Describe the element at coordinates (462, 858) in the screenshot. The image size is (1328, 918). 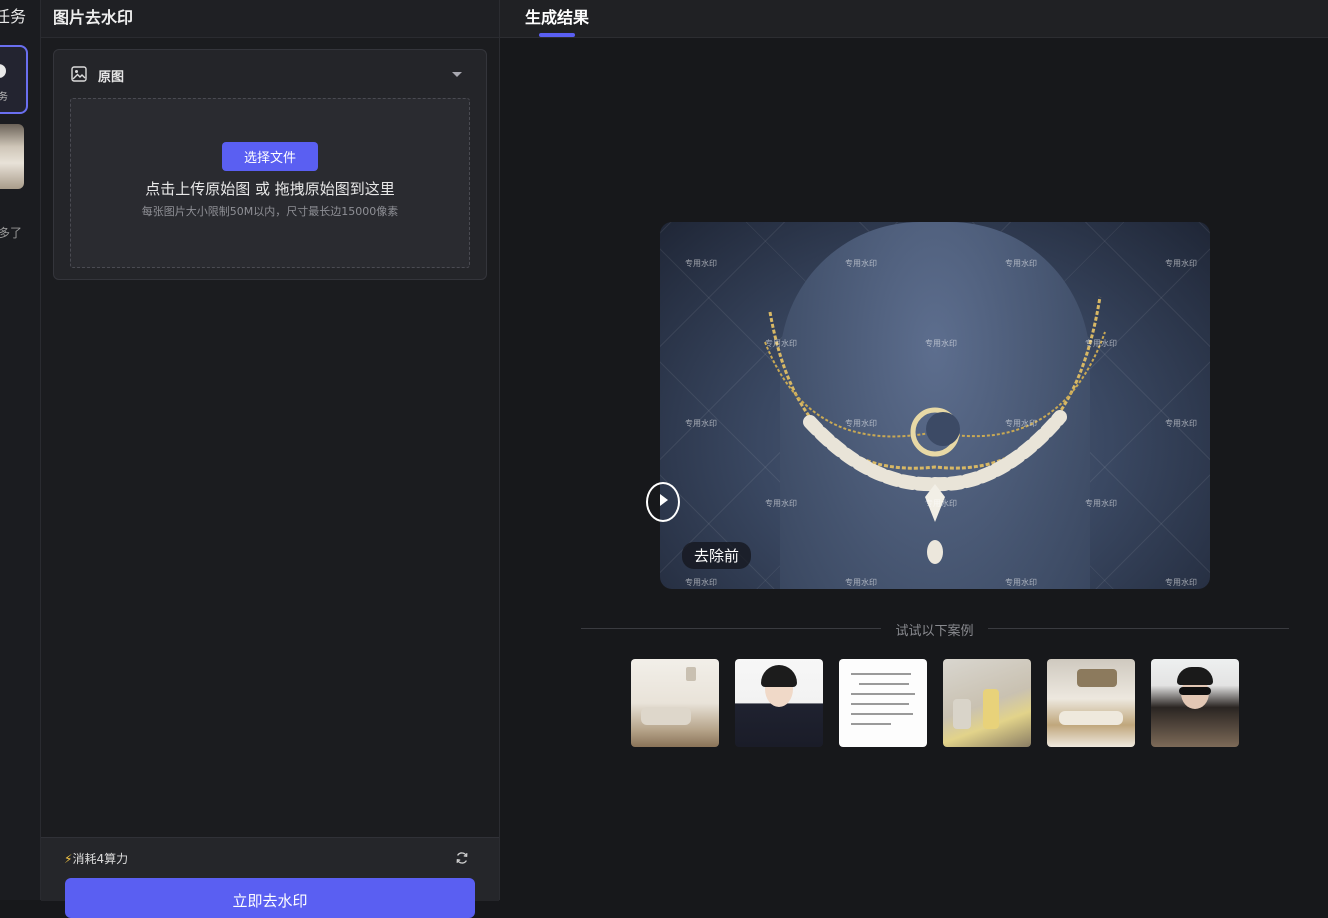
I see `refresh-icon` at that location.